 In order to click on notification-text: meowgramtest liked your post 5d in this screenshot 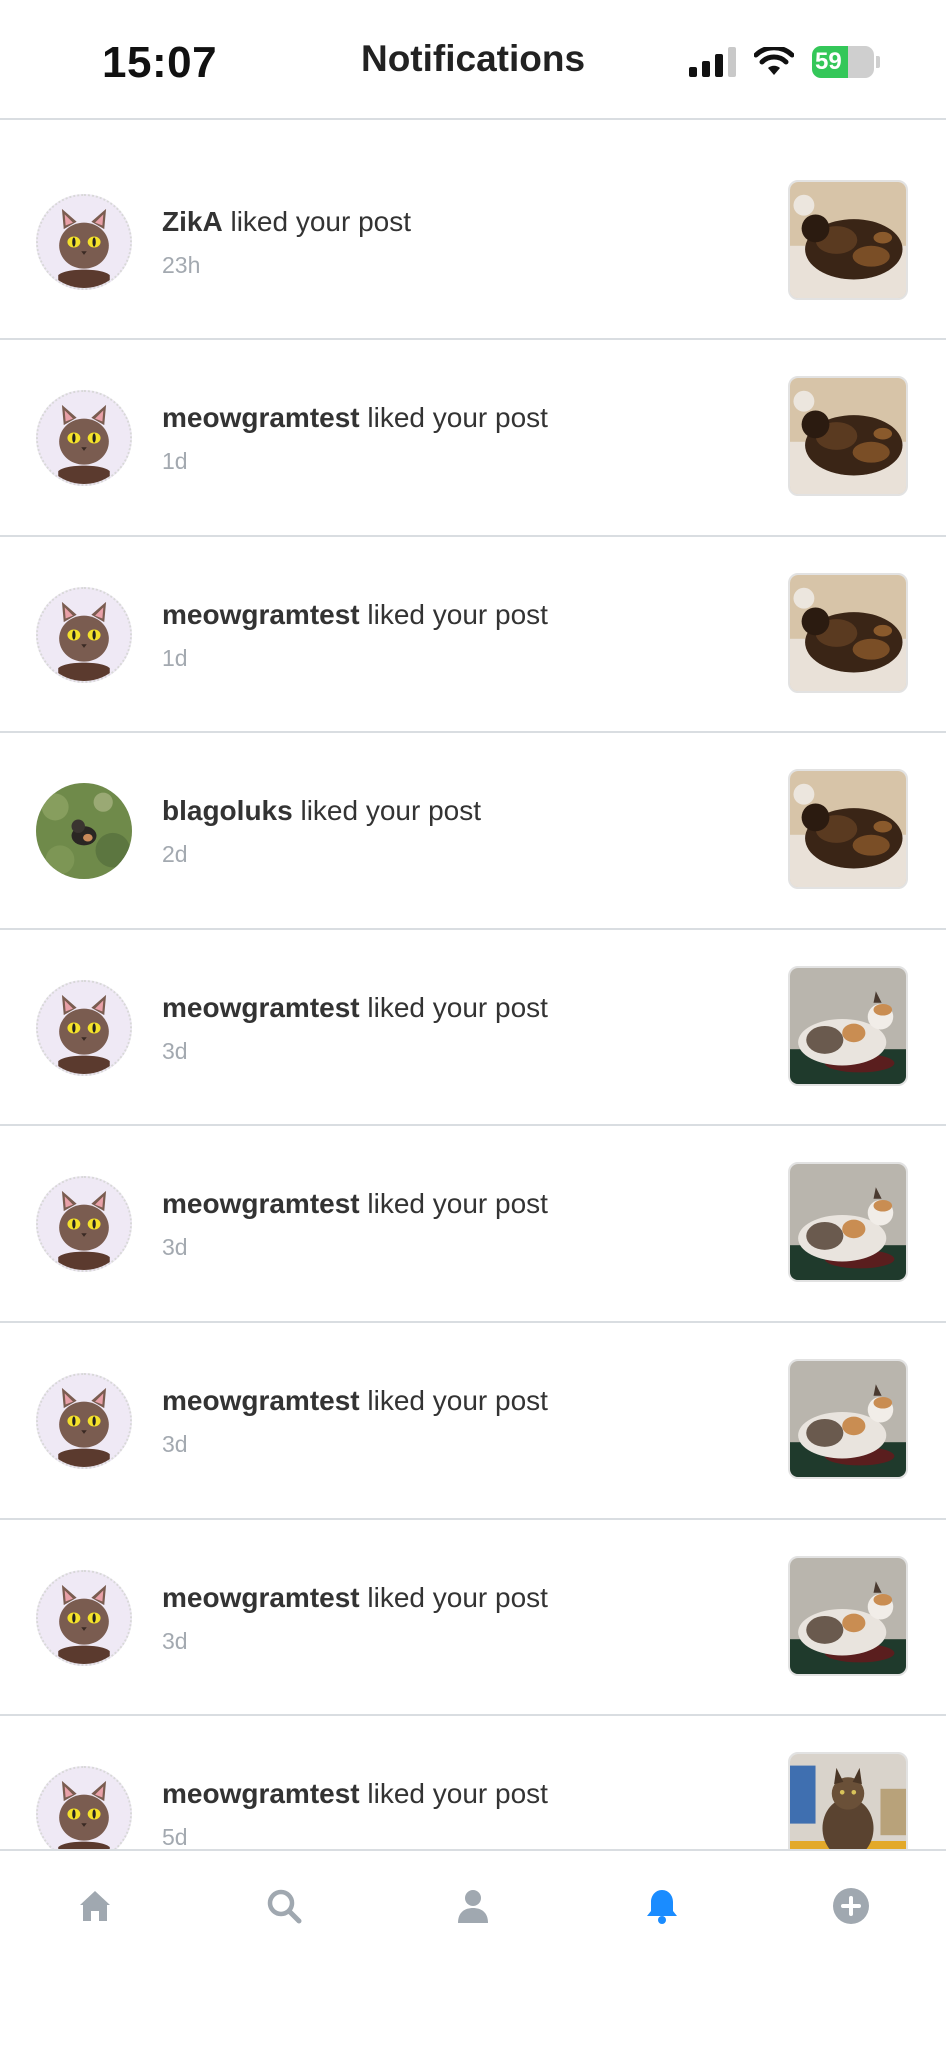, I will do `click(355, 1813)`.